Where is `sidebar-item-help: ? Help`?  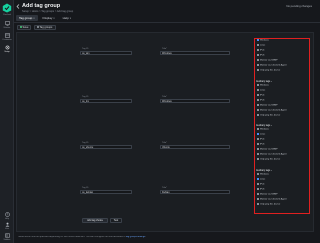
sidebar-item-help: ? Help is located at coordinates (7, 216).